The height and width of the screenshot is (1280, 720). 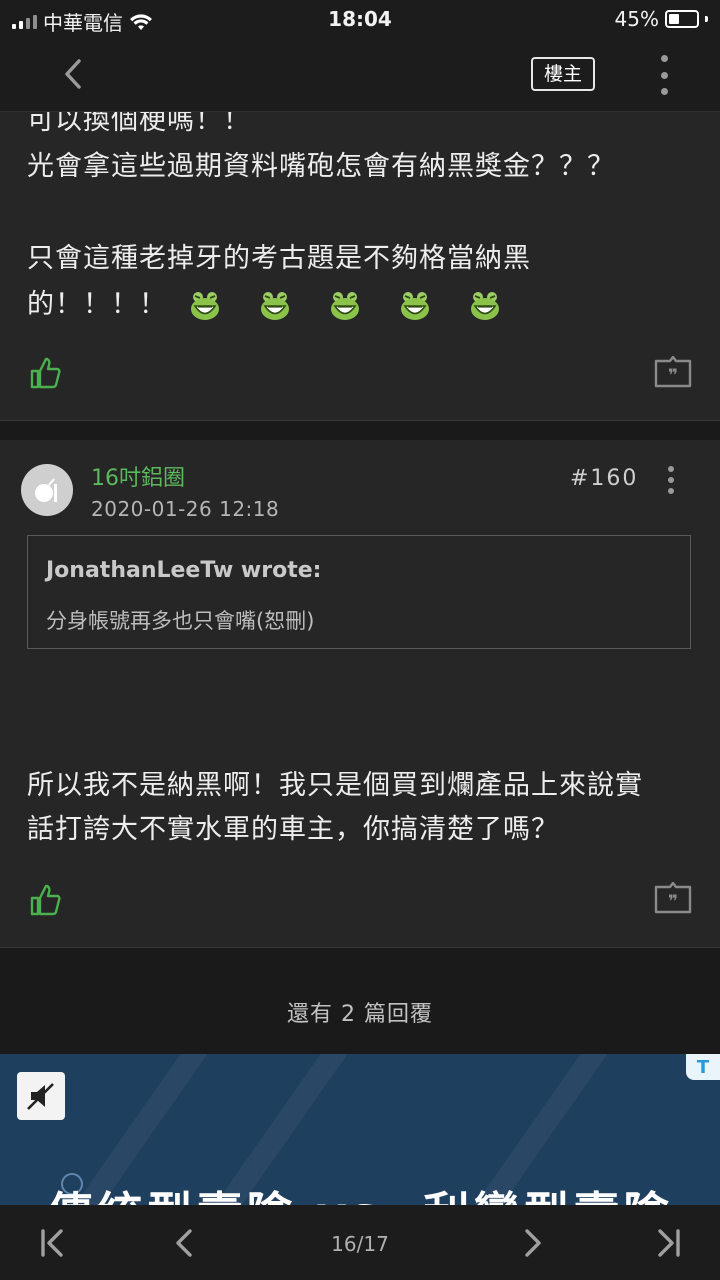 What do you see at coordinates (703, 1067) in the screenshot?
I see `ad-badge: T` at bounding box center [703, 1067].